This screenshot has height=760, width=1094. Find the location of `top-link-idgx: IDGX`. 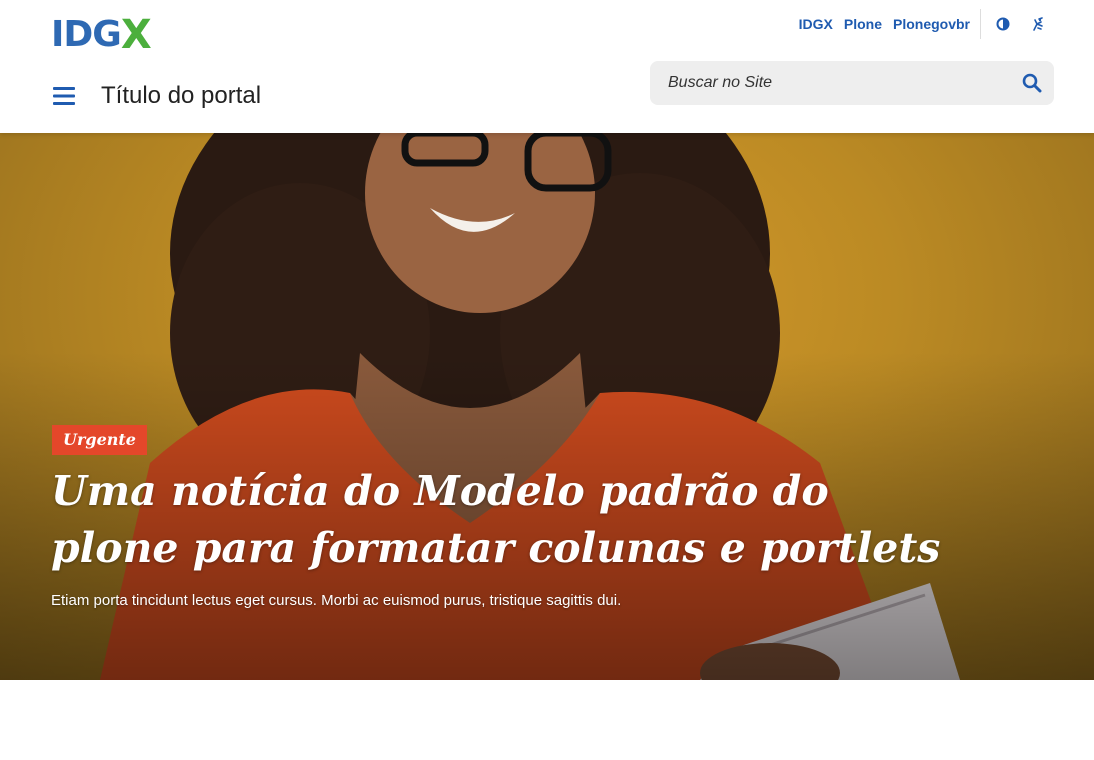

top-link-idgx: IDGX is located at coordinates (816, 24).